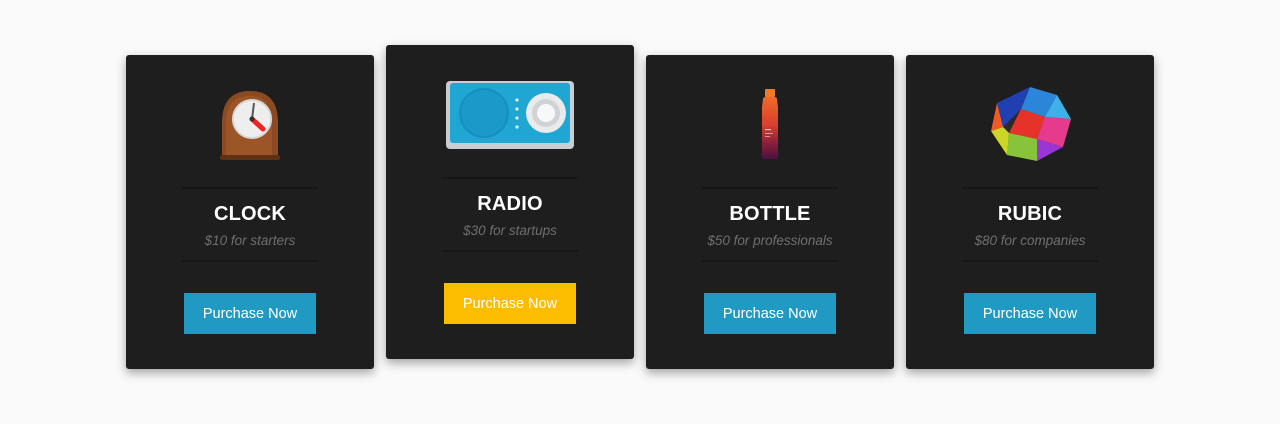 The width and height of the screenshot is (1280, 424). I want to click on plan-name: RUBIC, so click(1030, 214).